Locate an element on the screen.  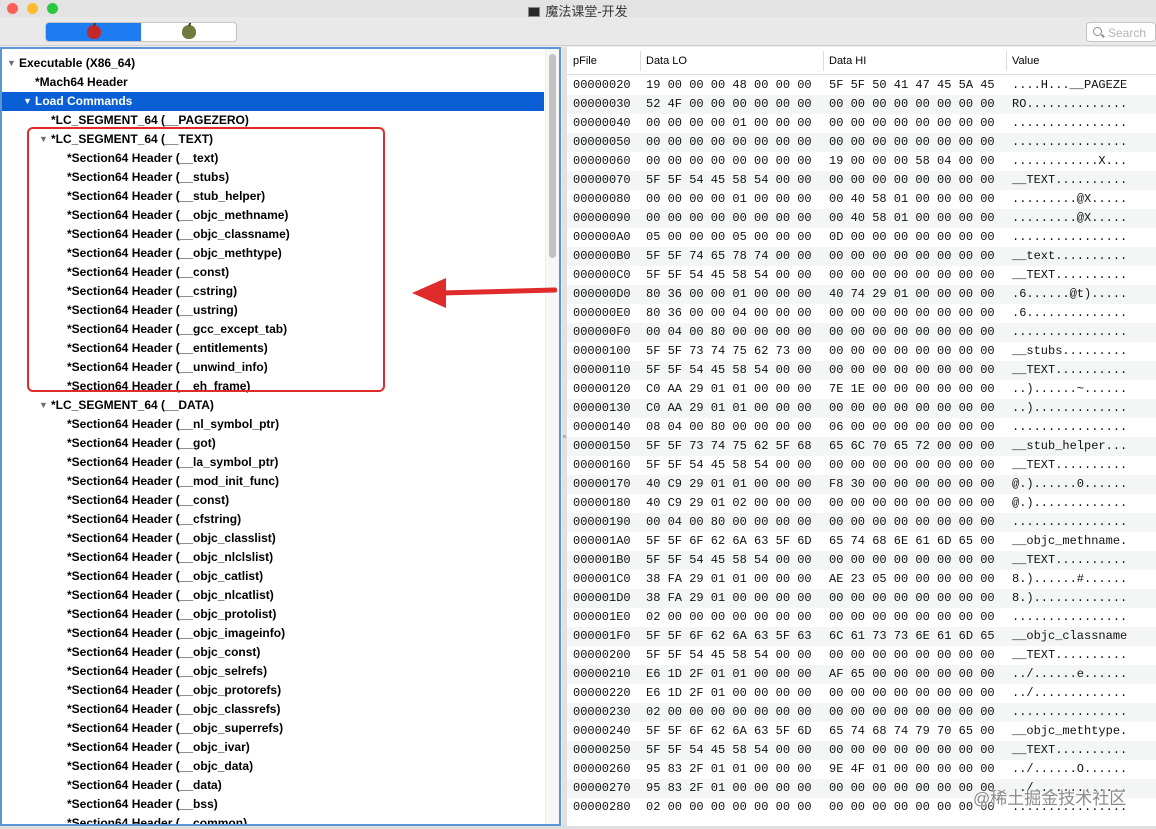
tree-item: *Section64 Header (__data) is located at coordinates (273, 785).